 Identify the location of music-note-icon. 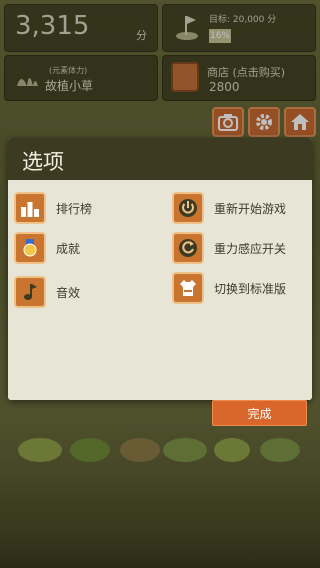
(30, 292).